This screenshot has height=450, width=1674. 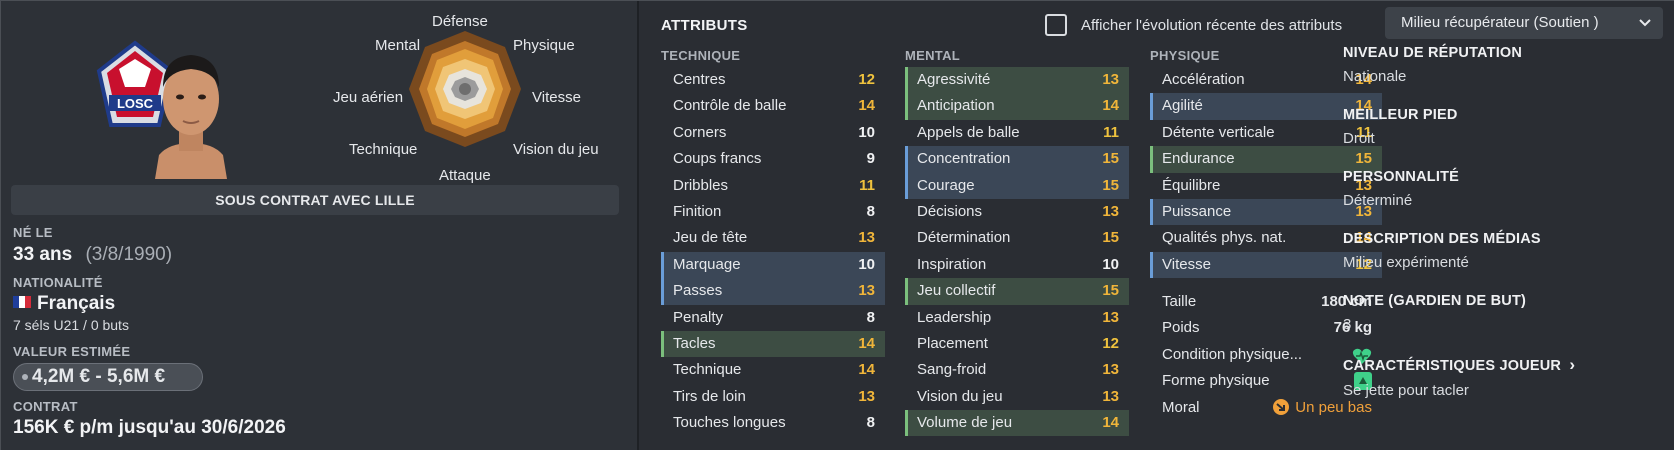 I want to click on chevron-down-icon, so click(x=1645, y=23).